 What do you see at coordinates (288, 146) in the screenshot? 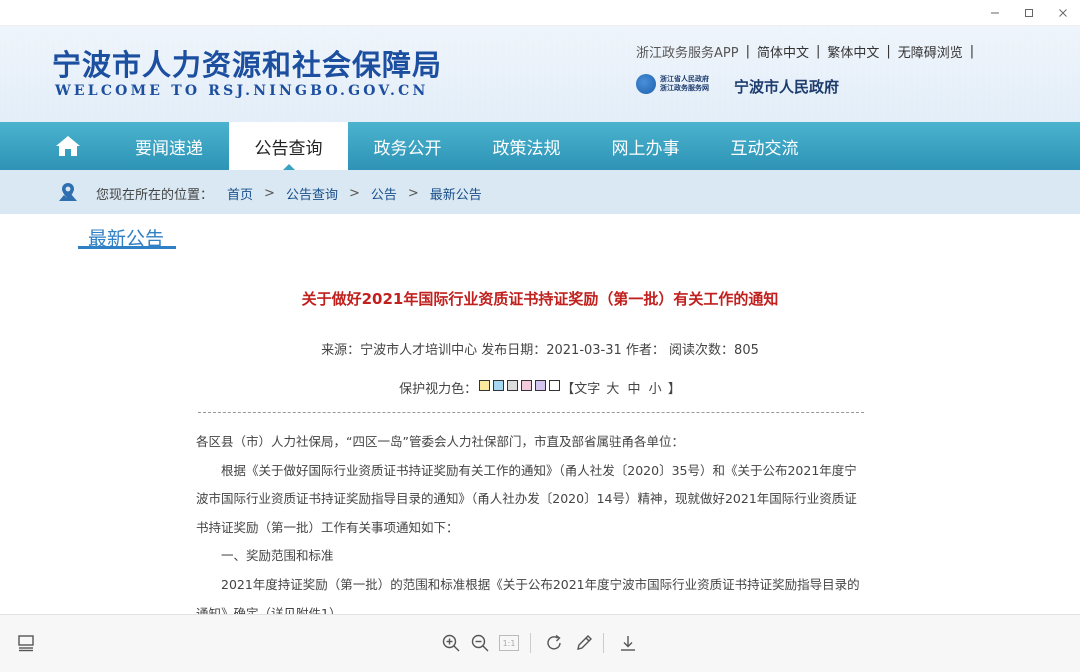
I see `nav-item-notices: 公告查询` at bounding box center [288, 146].